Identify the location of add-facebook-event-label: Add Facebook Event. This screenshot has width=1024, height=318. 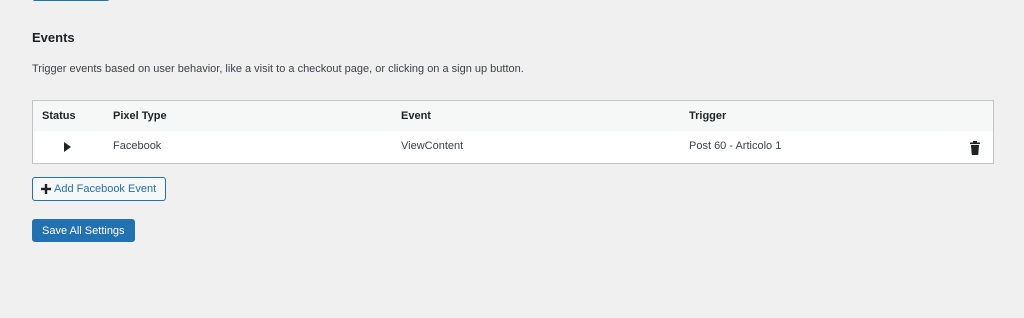
(105, 189).